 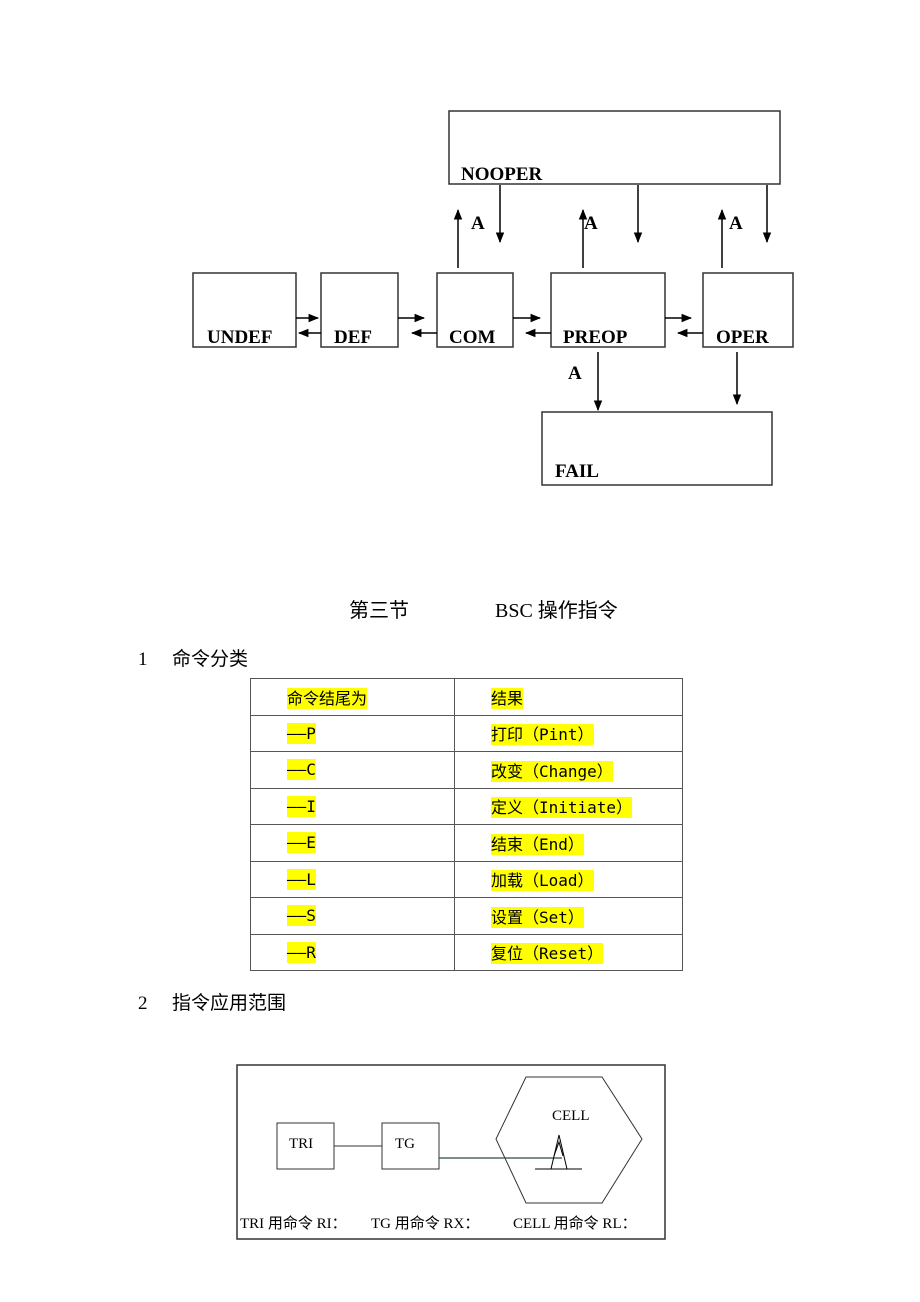 I want to click on tri-box: TRI, so click(x=305, y=1146).